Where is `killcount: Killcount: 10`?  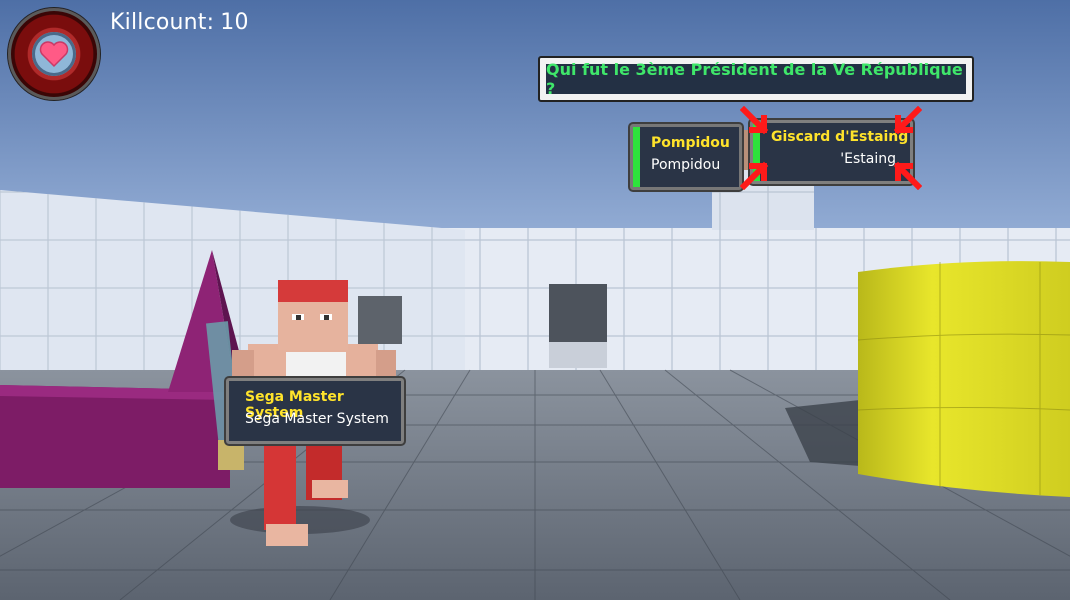 killcount: Killcount: 10 is located at coordinates (182, 22).